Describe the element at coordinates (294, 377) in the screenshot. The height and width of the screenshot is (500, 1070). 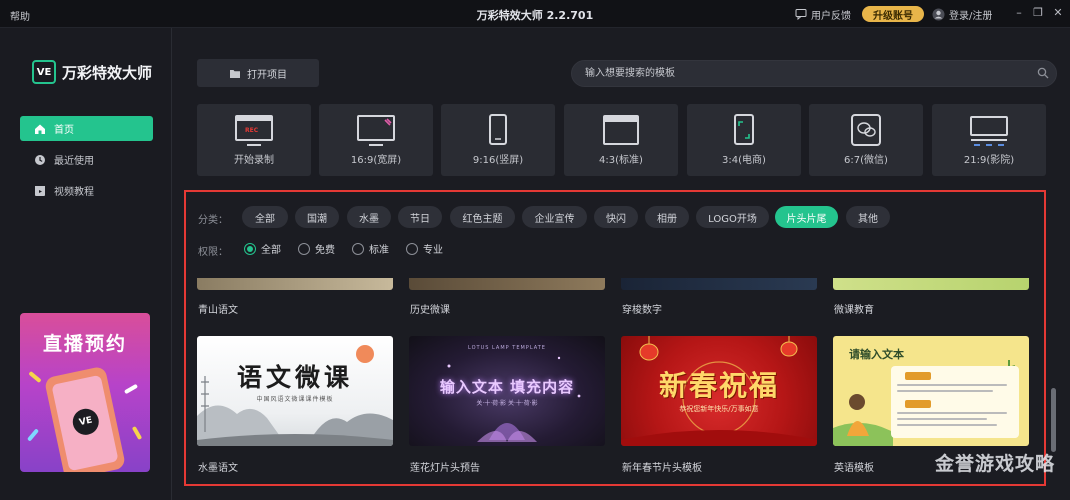
I see `card-title: 语文微课` at that location.